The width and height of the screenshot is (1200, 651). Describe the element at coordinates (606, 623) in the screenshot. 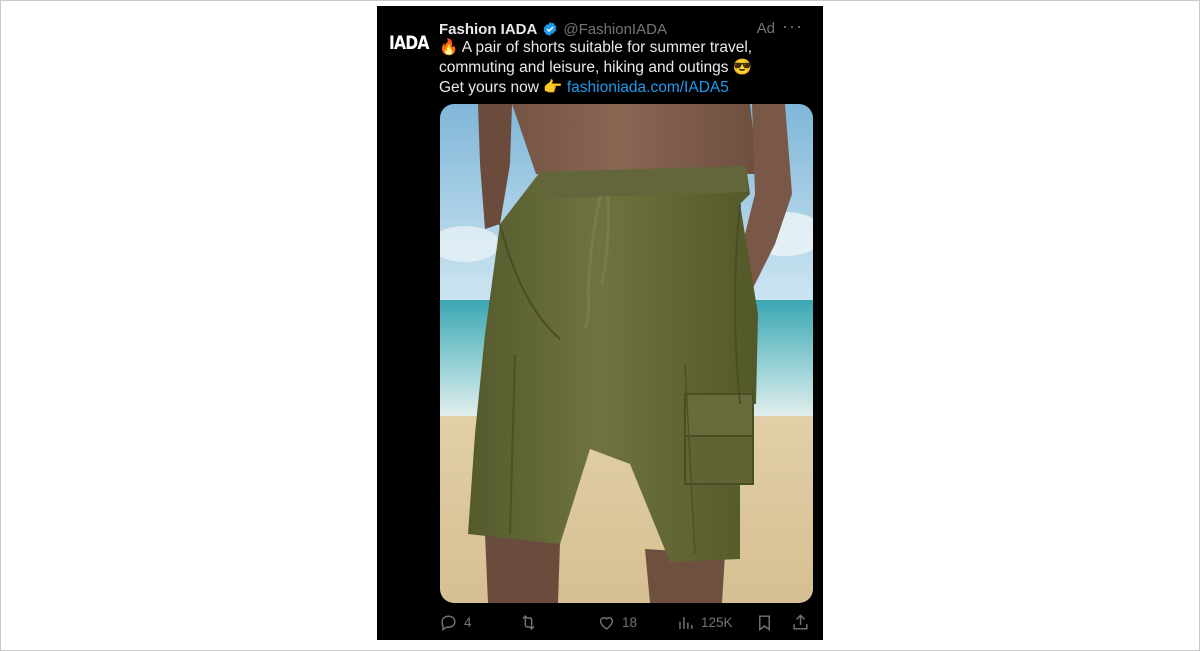

I see `like-icon` at that location.